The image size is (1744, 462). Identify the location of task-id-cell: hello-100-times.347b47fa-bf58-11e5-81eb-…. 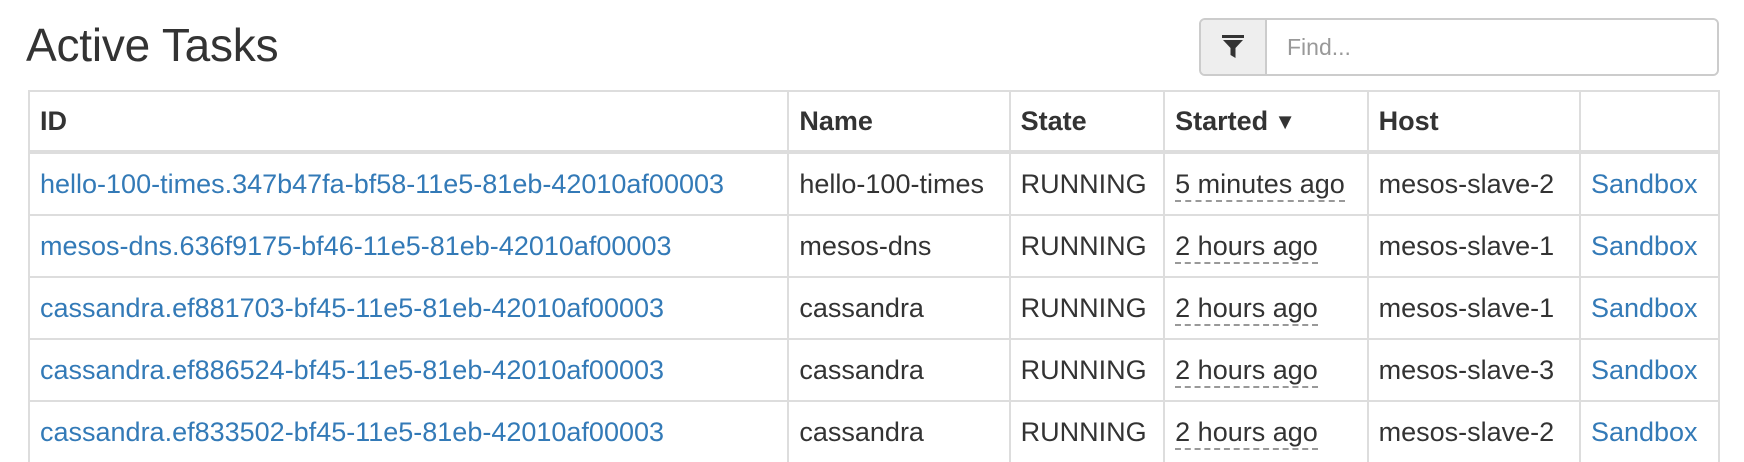
(408, 183).